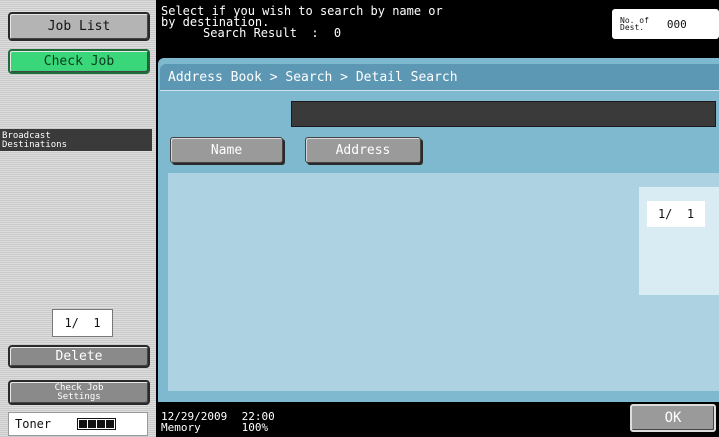 The width and height of the screenshot is (719, 437). Describe the element at coordinates (673, 418) in the screenshot. I see `ok-button: OK` at that location.